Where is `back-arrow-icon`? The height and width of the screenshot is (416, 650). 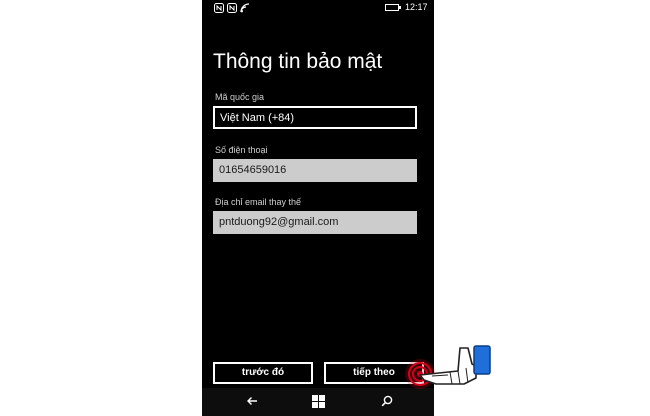
back-arrow-icon is located at coordinates (252, 401).